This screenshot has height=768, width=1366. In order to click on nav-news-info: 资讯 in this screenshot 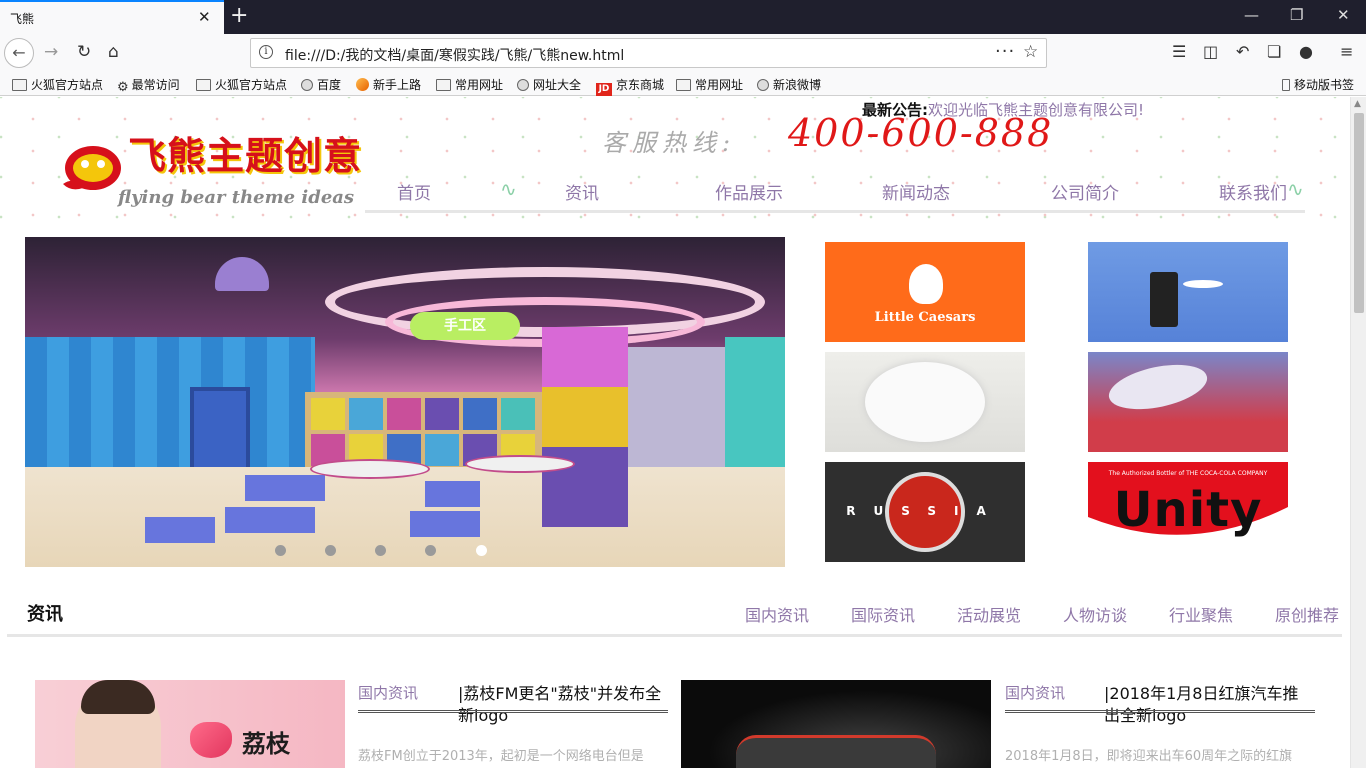, I will do `click(582, 191)`.